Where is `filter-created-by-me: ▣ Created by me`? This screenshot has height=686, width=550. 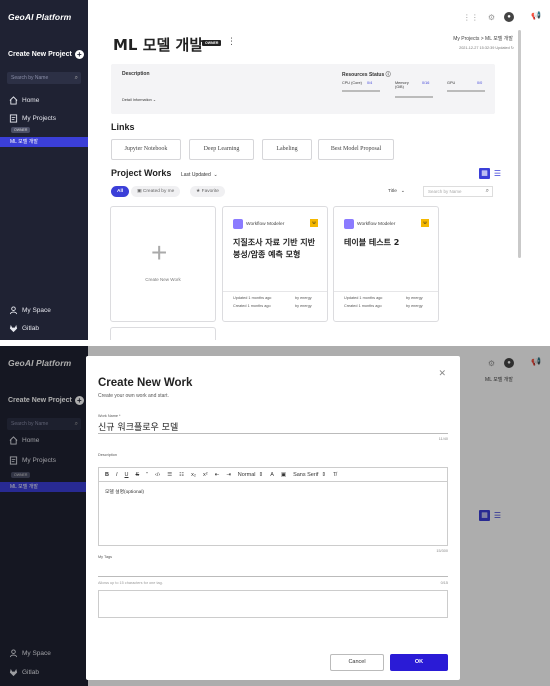 filter-created-by-me: ▣ Created by me is located at coordinates (156, 191).